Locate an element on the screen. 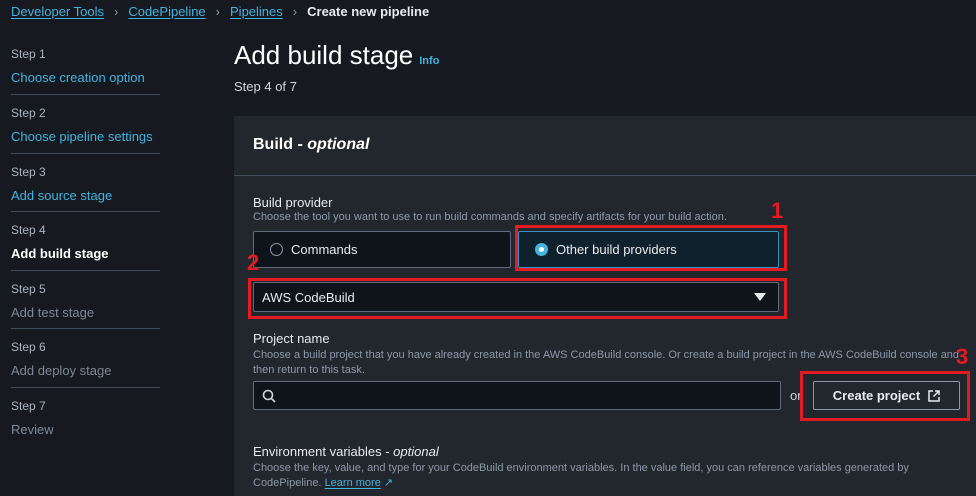 The image size is (976, 496). step-3-link: Add source stage is located at coordinates (61, 195).